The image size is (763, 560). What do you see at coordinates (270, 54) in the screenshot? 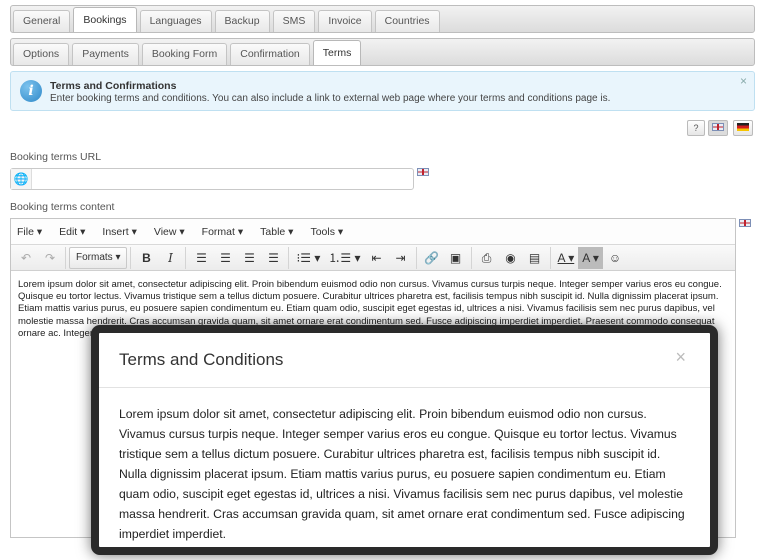
I see `subtab-confirmation: Confirmation` at bounding box center [270, 54].